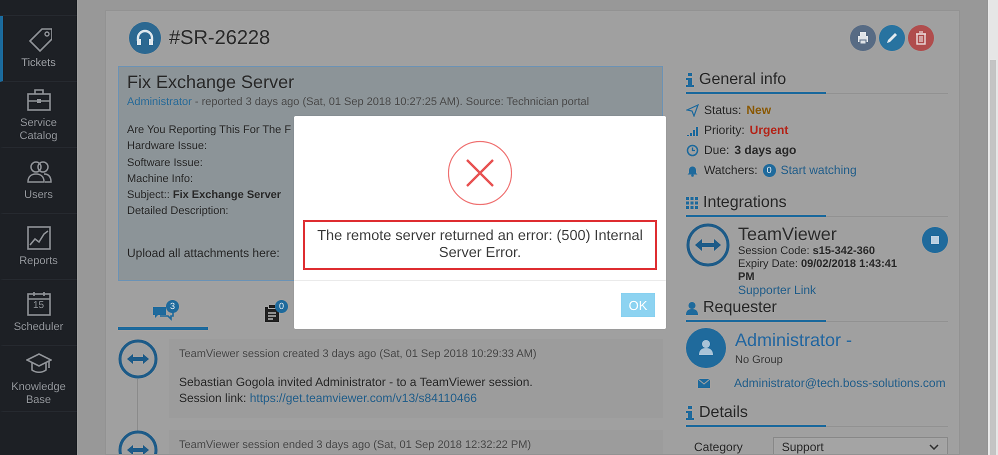 This screenshot has height=455, width=998. What do you see at coordinates (793, 360) in the screenshot?
I see `requester-group: No Group` at bounding box center [793, 360].